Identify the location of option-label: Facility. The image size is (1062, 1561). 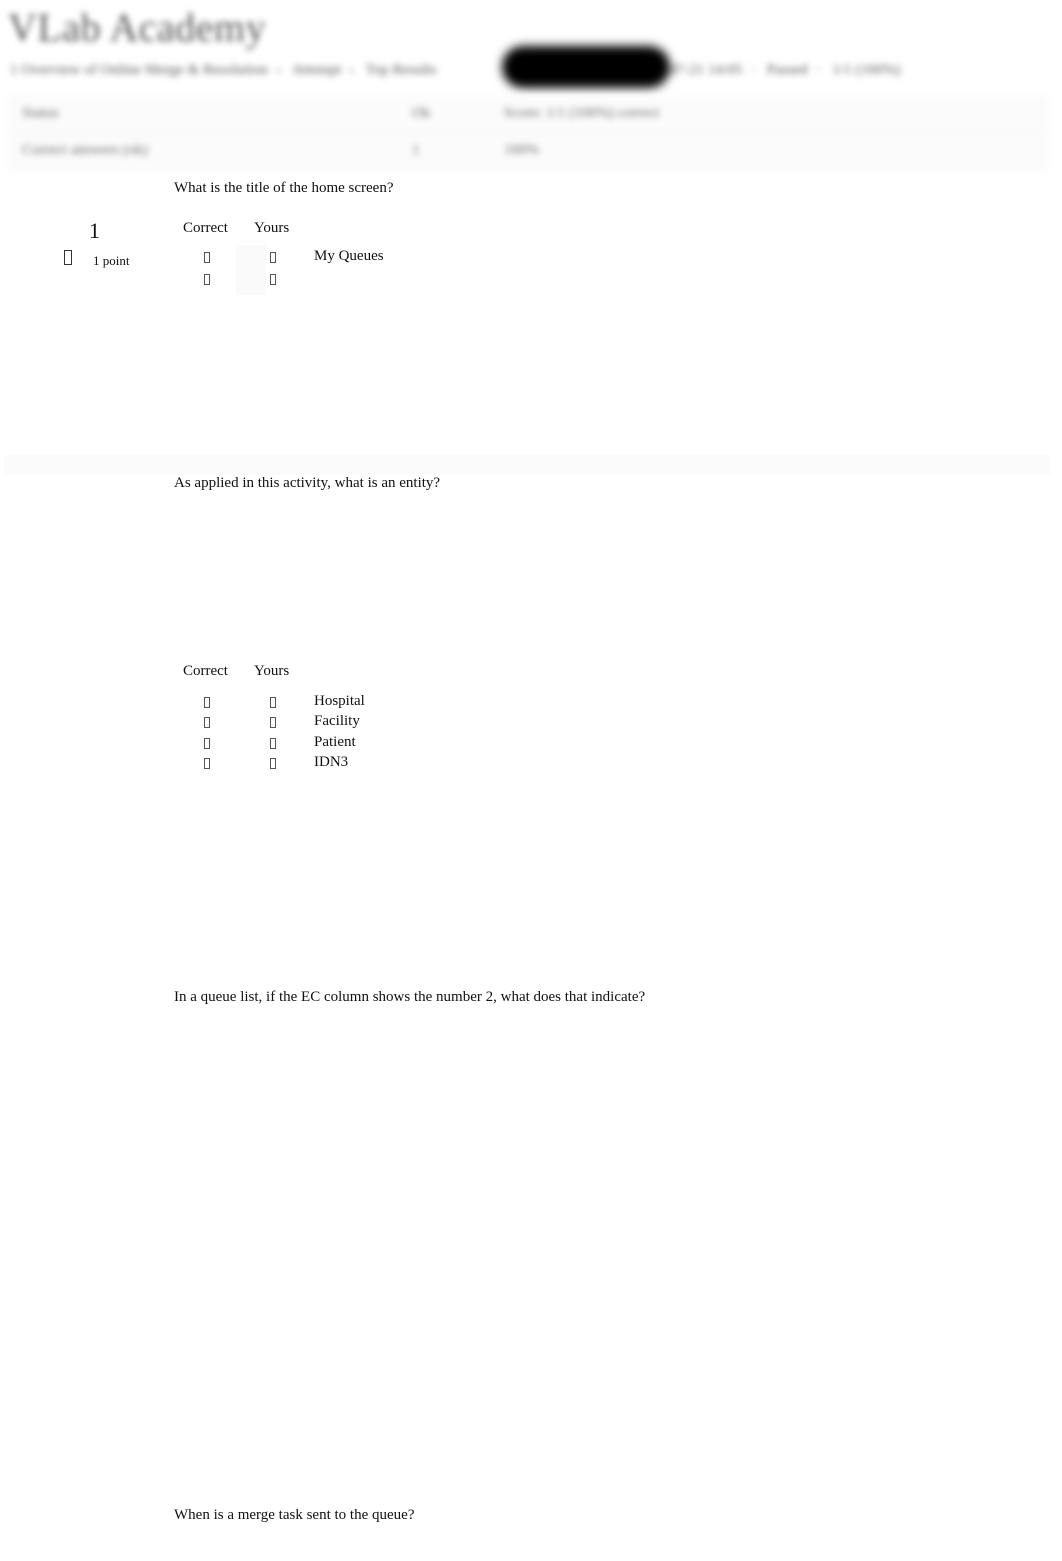
(337, 721).